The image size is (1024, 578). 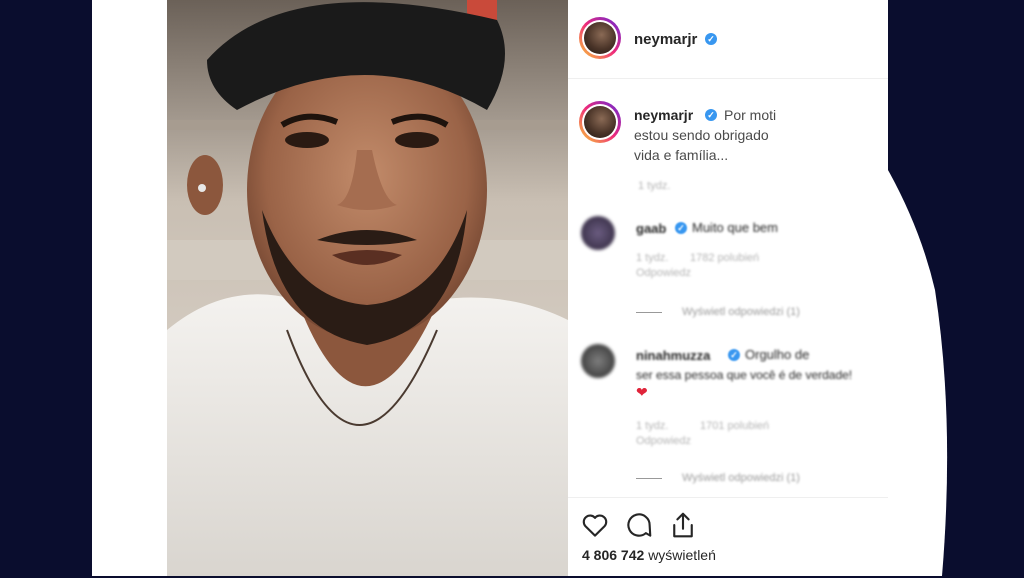 I want to click on caption-text-line1: Por moti, so click(x=750, y=115).